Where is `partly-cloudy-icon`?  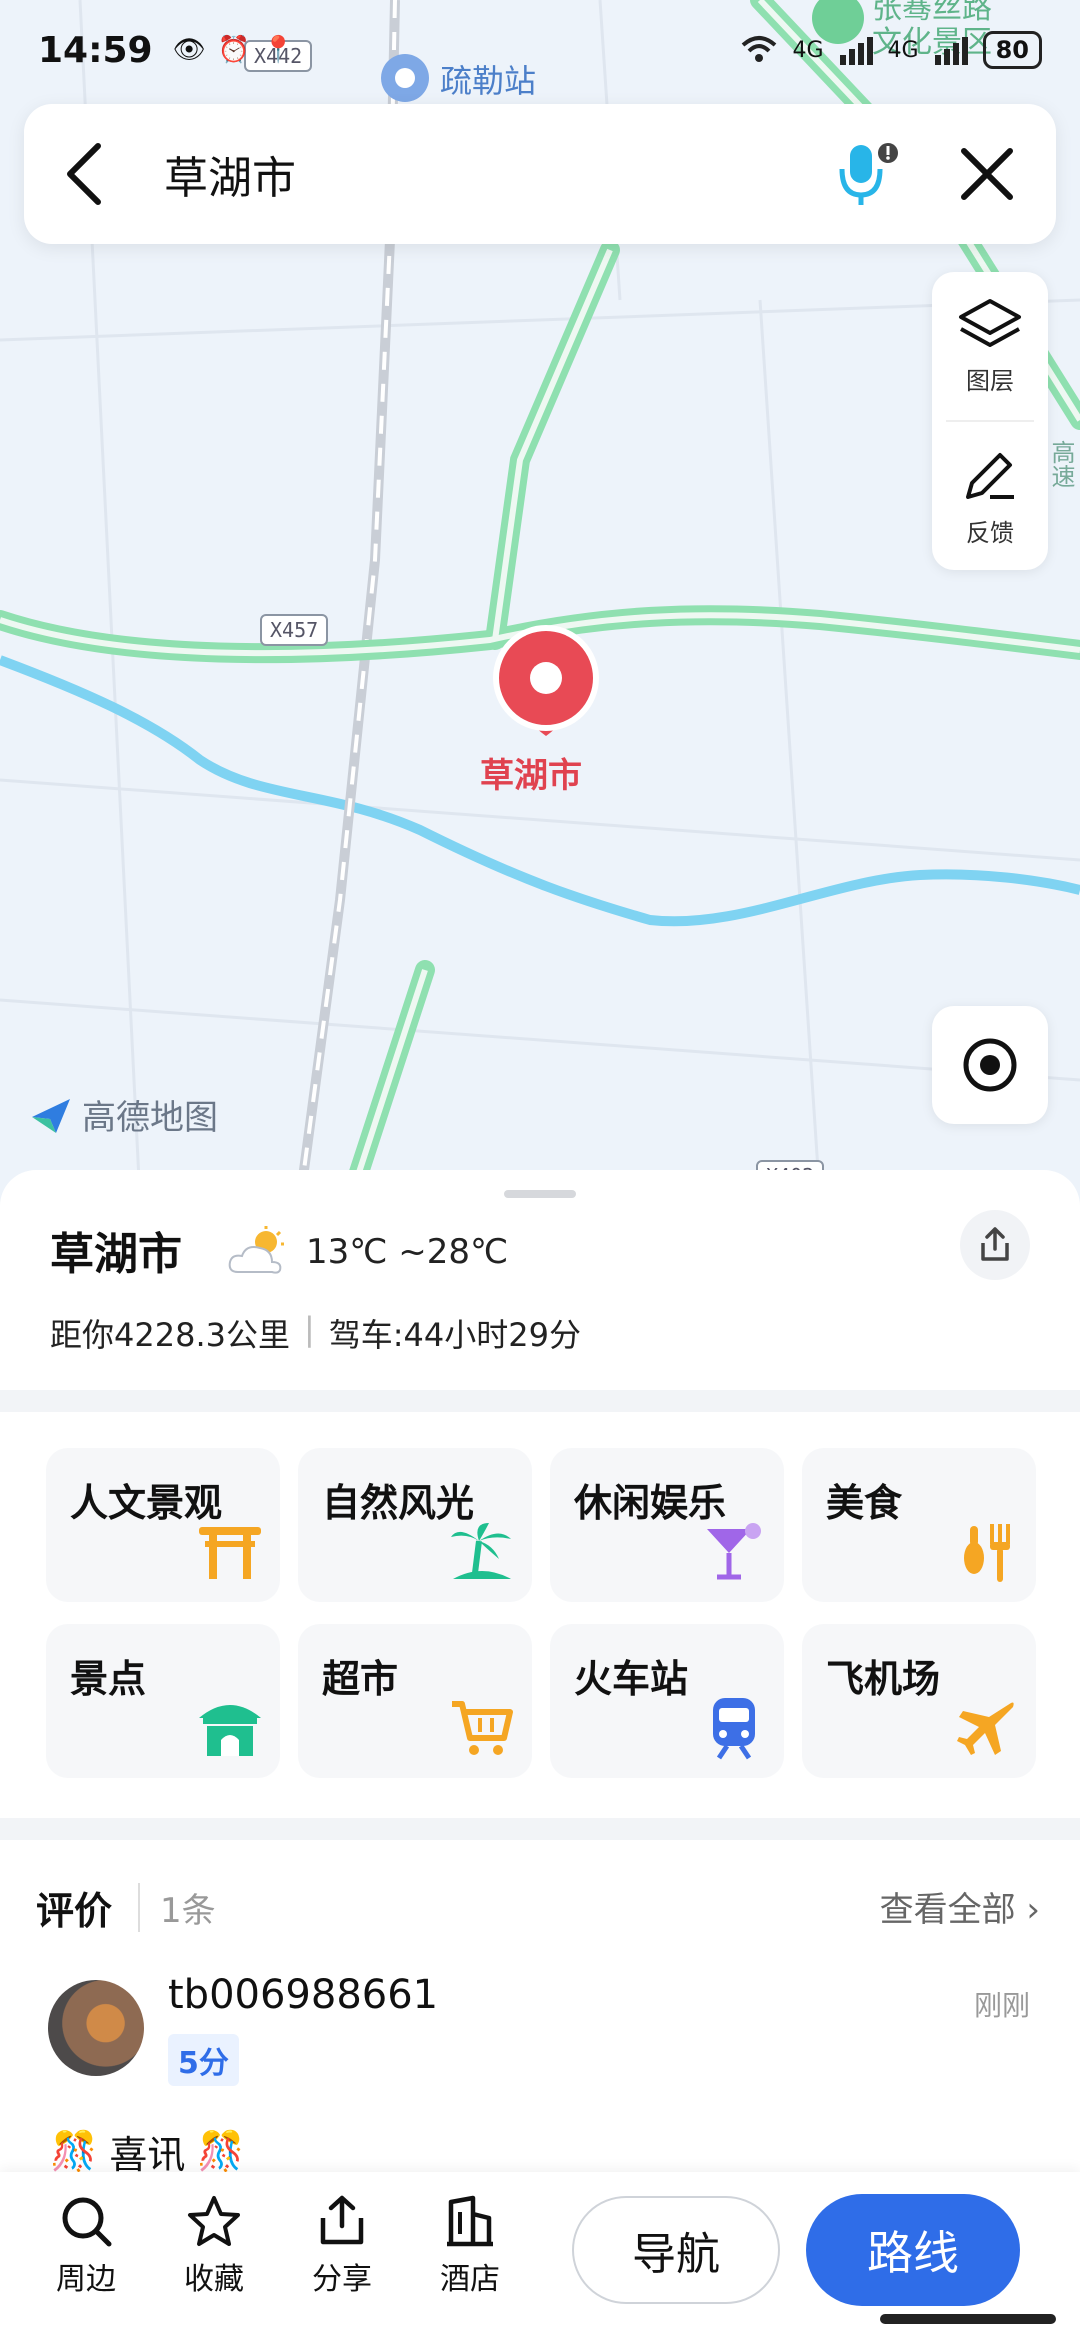 partly-cloudy-icon is located at coordinates (256, 1250).